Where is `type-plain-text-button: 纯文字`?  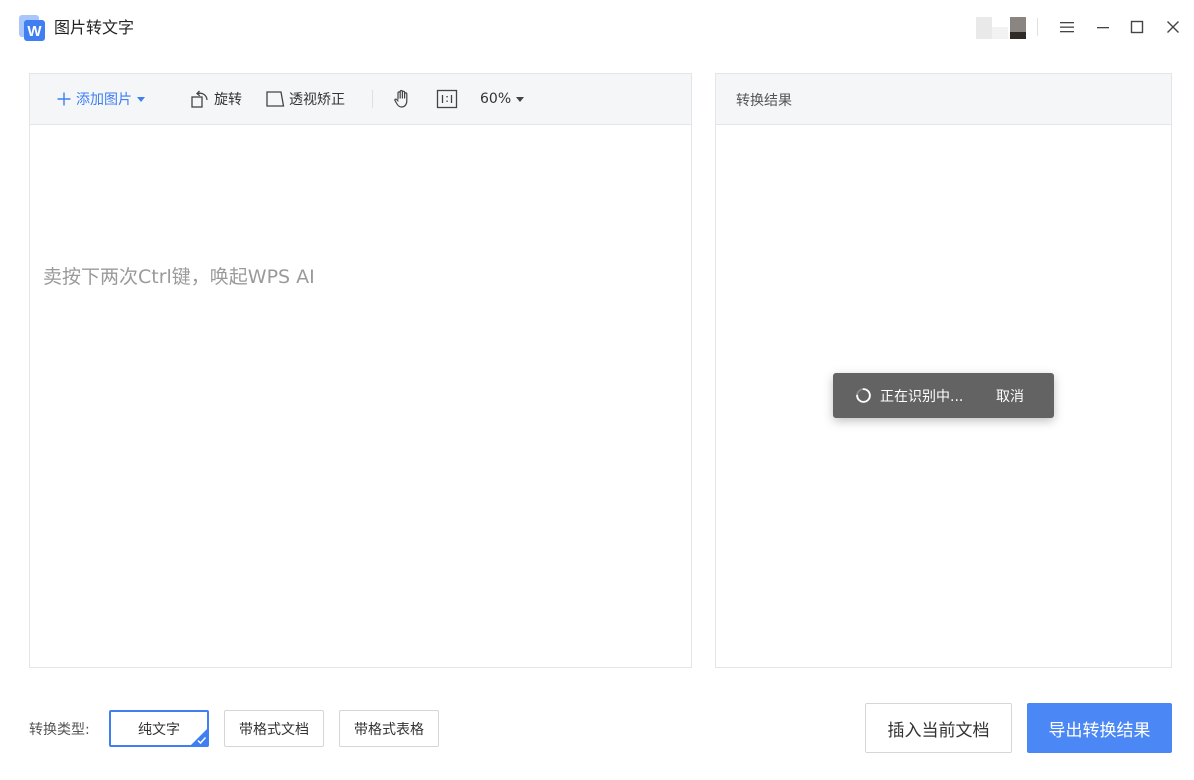
type-plain-text-button: 纯文字 is located at coordinates (159, 728).